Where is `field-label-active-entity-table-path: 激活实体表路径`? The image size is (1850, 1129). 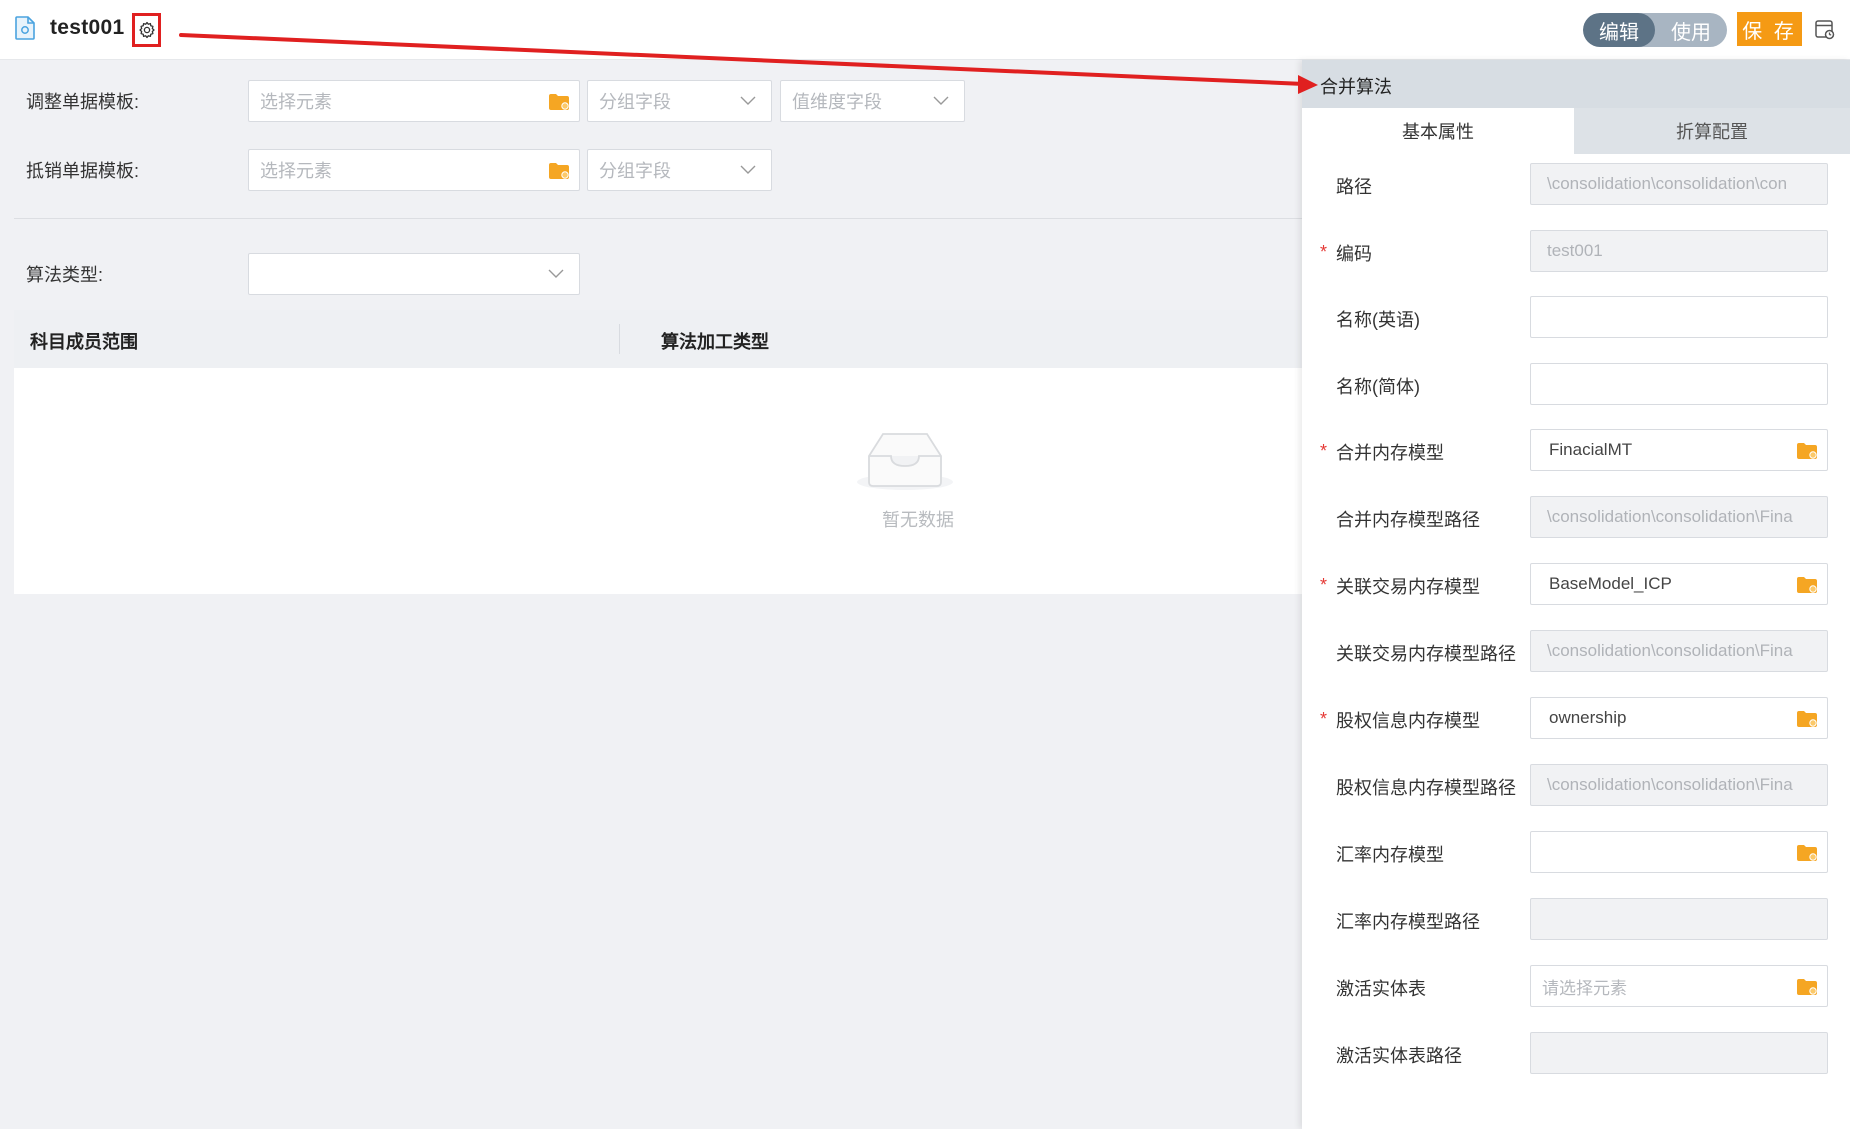
field-label-active-entity-table-path: 激活实体表路径 is located at coordinates (1399, 1056).